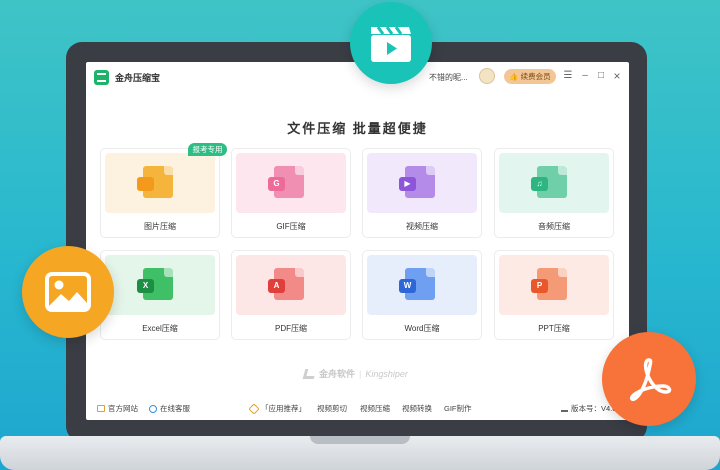 This screenshot has width=720, height=470. What do you see at coordinates (276, 184) in the screenshot?
I see `file-type-glyph: G` at bounding box center [276, 184].